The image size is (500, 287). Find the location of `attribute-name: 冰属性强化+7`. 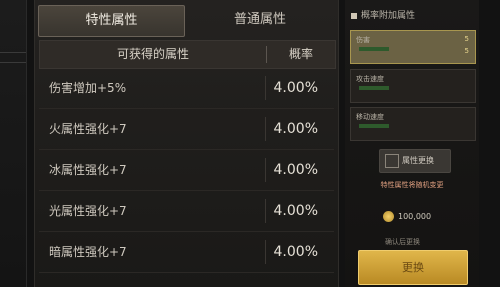

attribute-name: 冰属性强化+7 is located at coordinates (88, 170).